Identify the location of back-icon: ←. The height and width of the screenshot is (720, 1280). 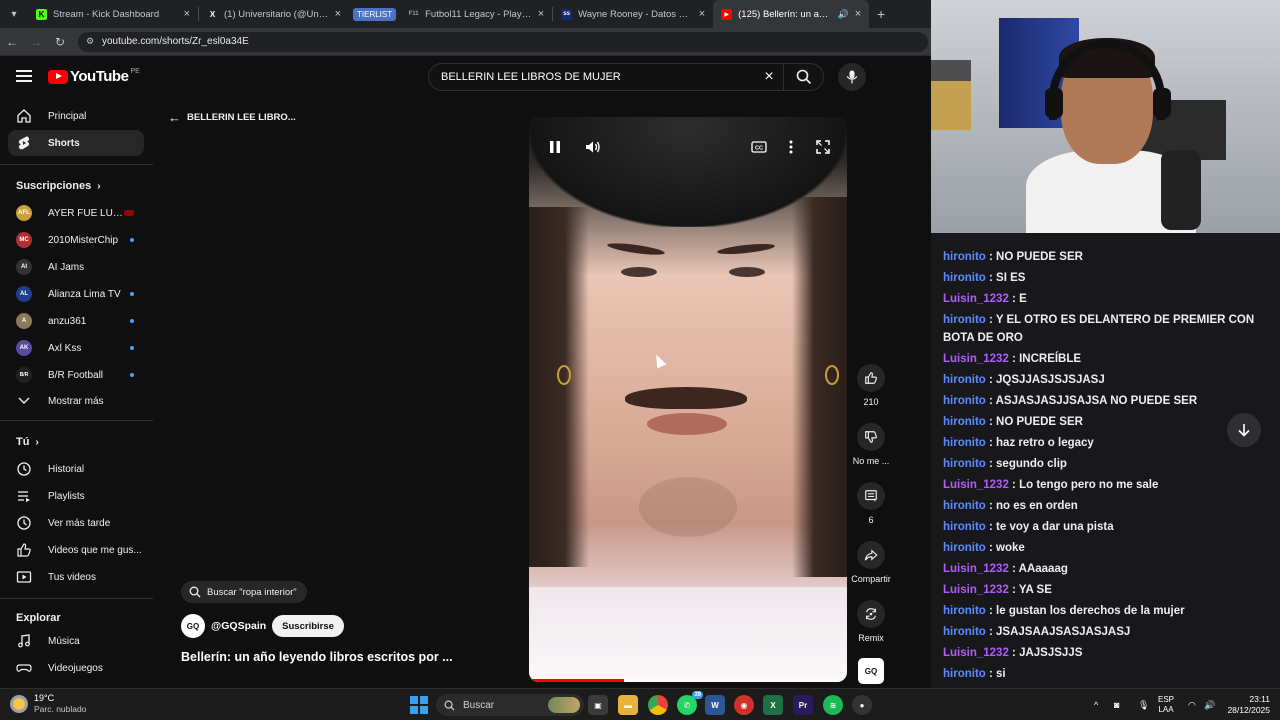
(12, 42).